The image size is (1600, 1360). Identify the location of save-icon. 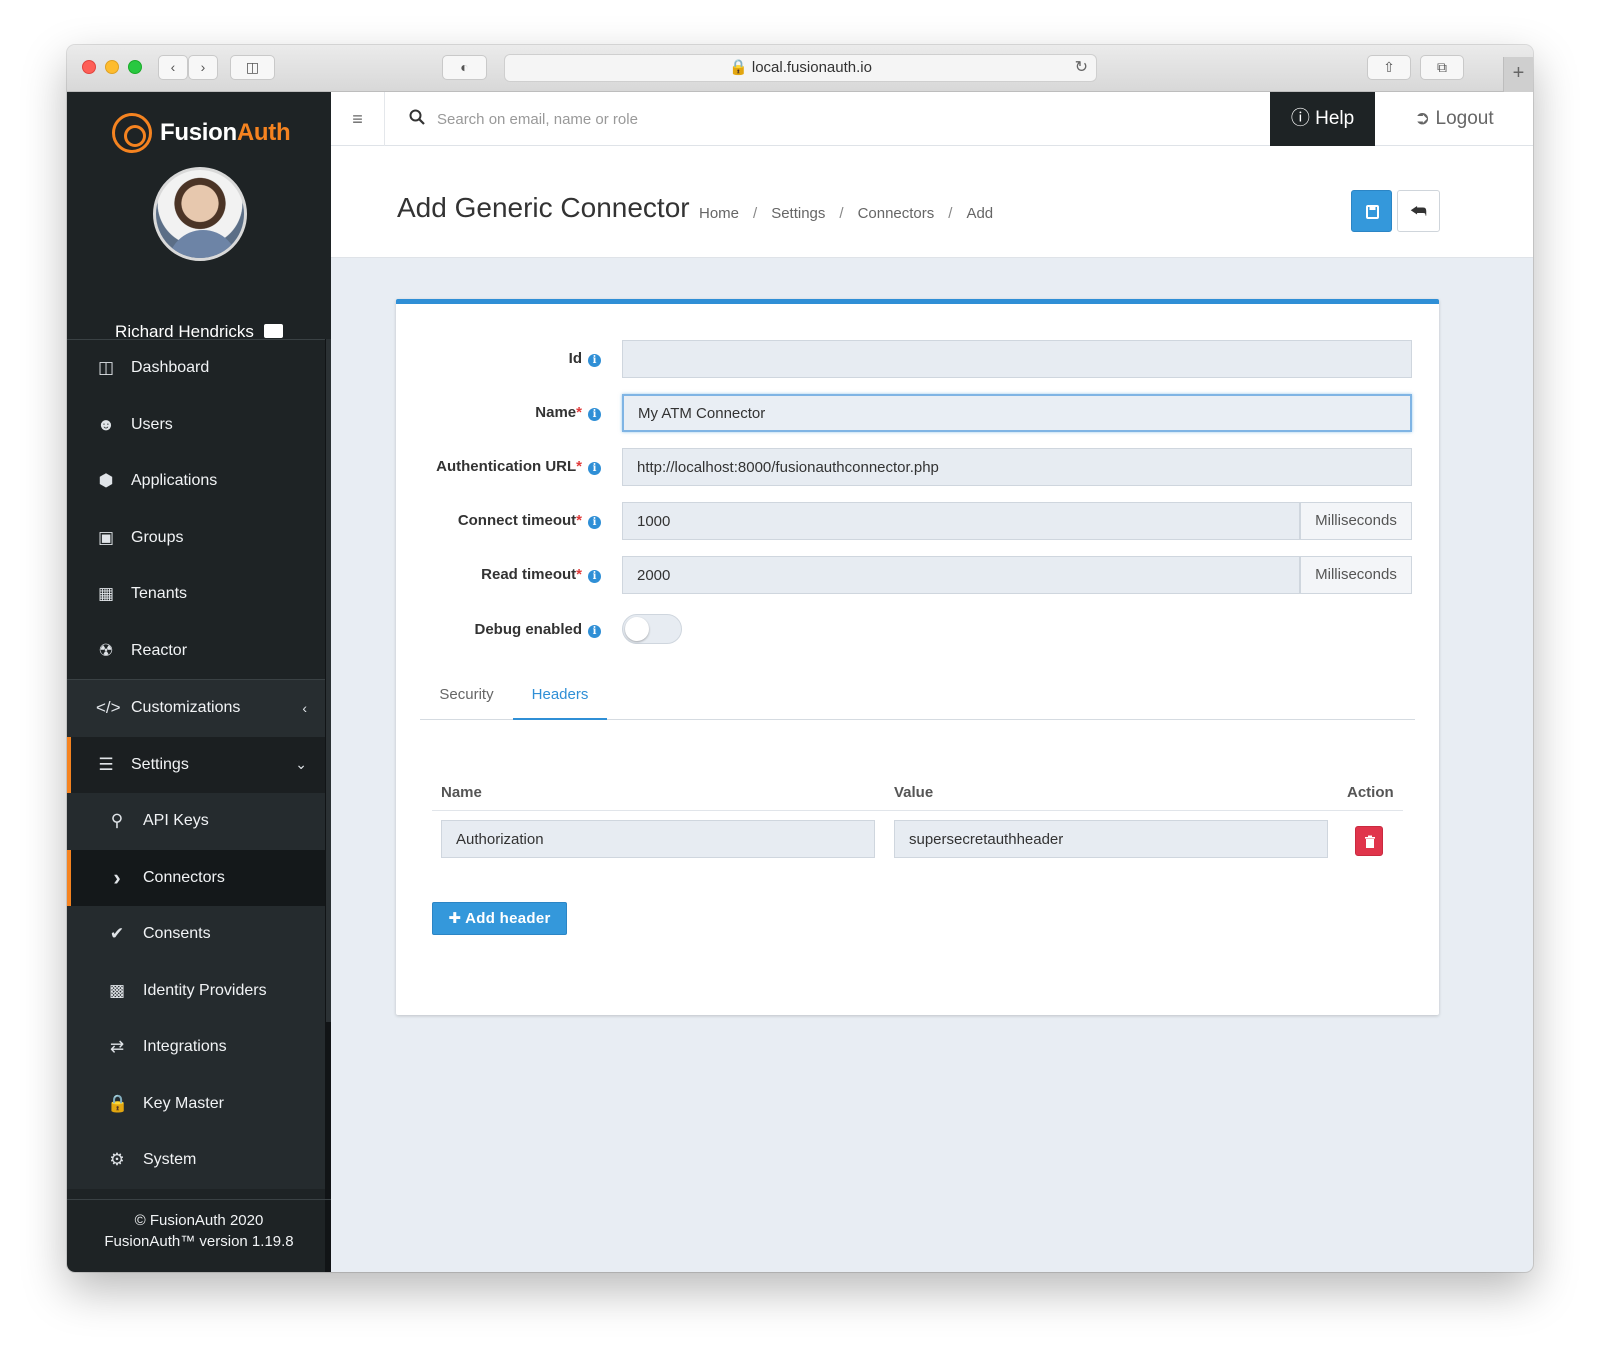
(1372, 212).